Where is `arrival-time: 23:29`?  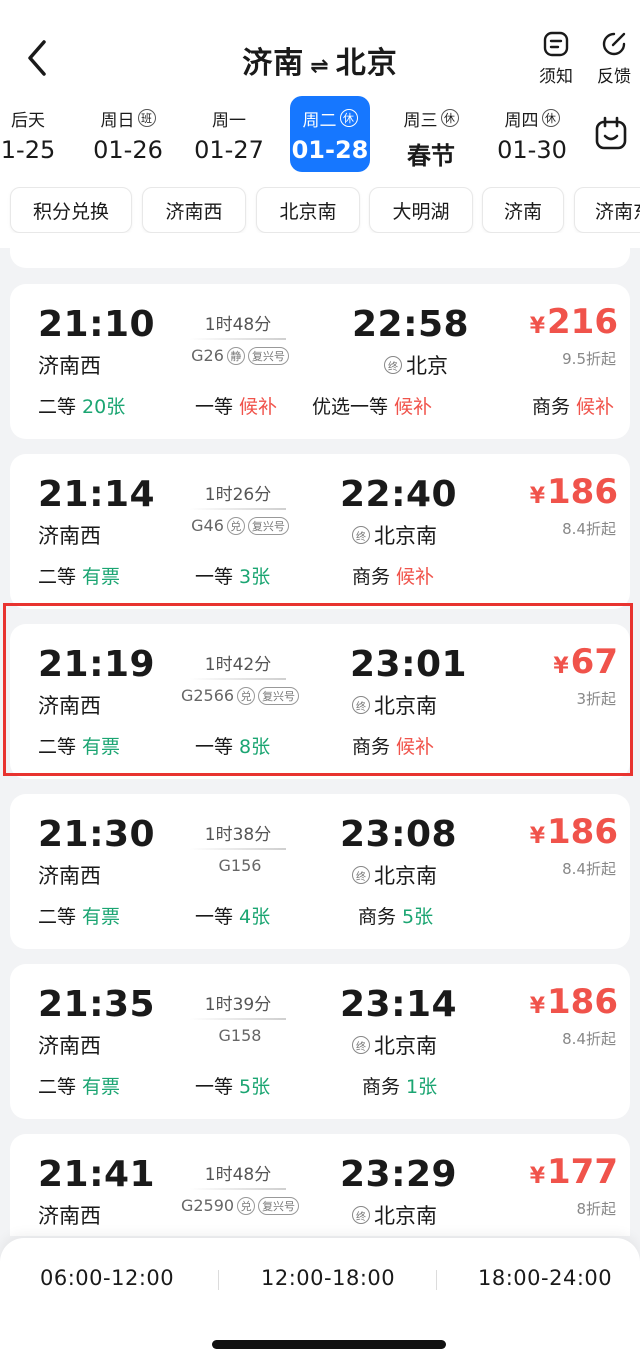
arrival-time: 23:29 is located at coordinates (399, 1174).